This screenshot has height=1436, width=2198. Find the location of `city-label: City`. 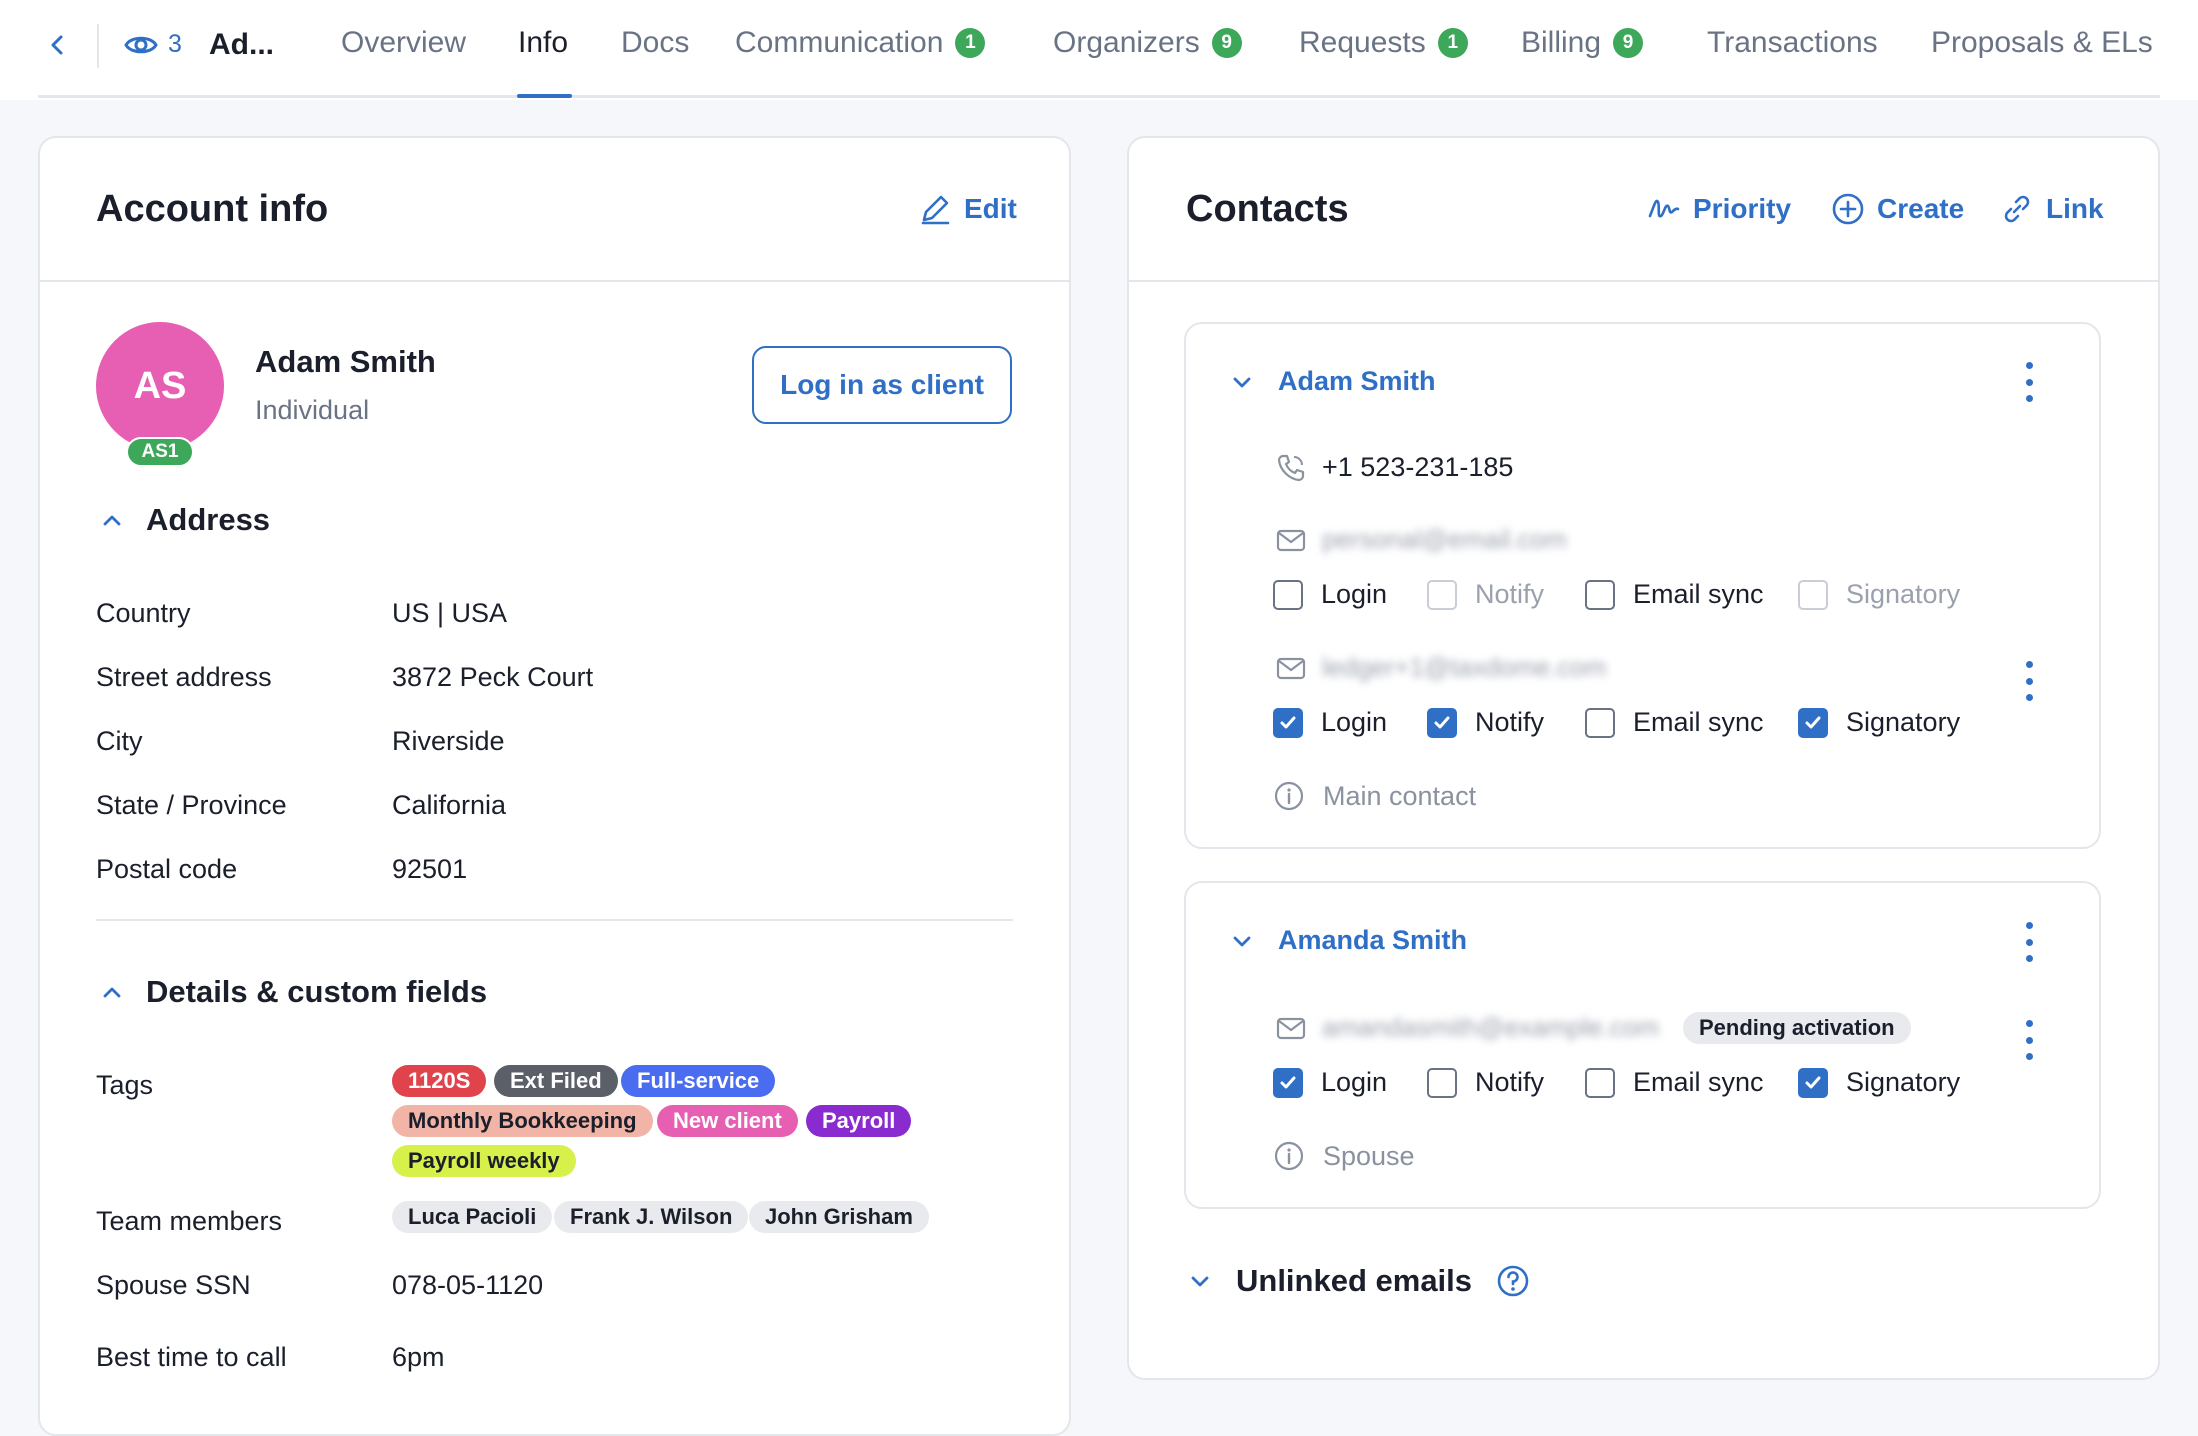

city-label: City is located at coordinates (119, 741).